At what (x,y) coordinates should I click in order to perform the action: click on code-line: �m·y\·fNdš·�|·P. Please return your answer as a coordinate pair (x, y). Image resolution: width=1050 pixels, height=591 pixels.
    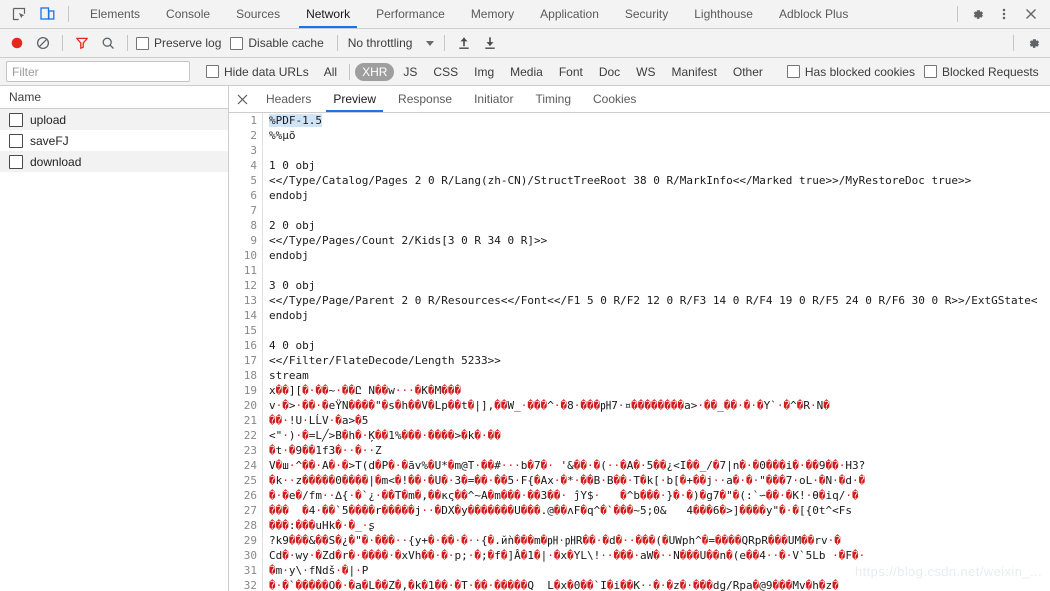
    Looking at the image, I should click on (659, 570).